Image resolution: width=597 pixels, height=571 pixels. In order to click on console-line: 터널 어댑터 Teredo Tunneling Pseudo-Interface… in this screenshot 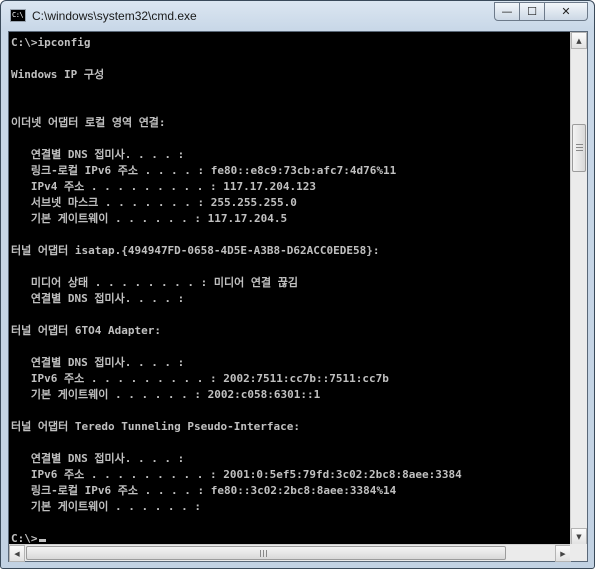, I will do `click(156, 426)`.